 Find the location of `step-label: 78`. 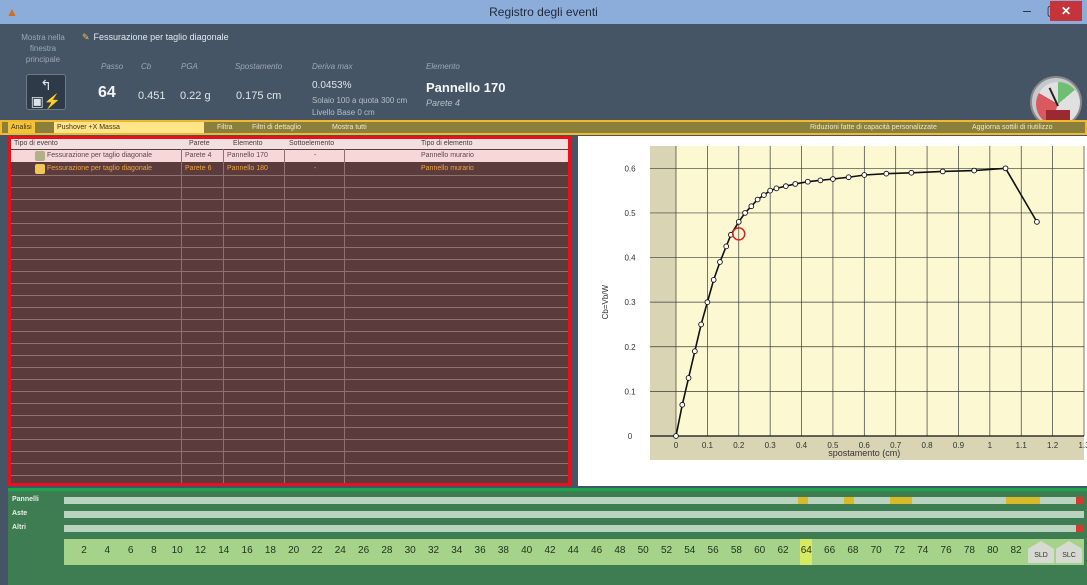

step-label: 78 is located at coordinates (969, 550).